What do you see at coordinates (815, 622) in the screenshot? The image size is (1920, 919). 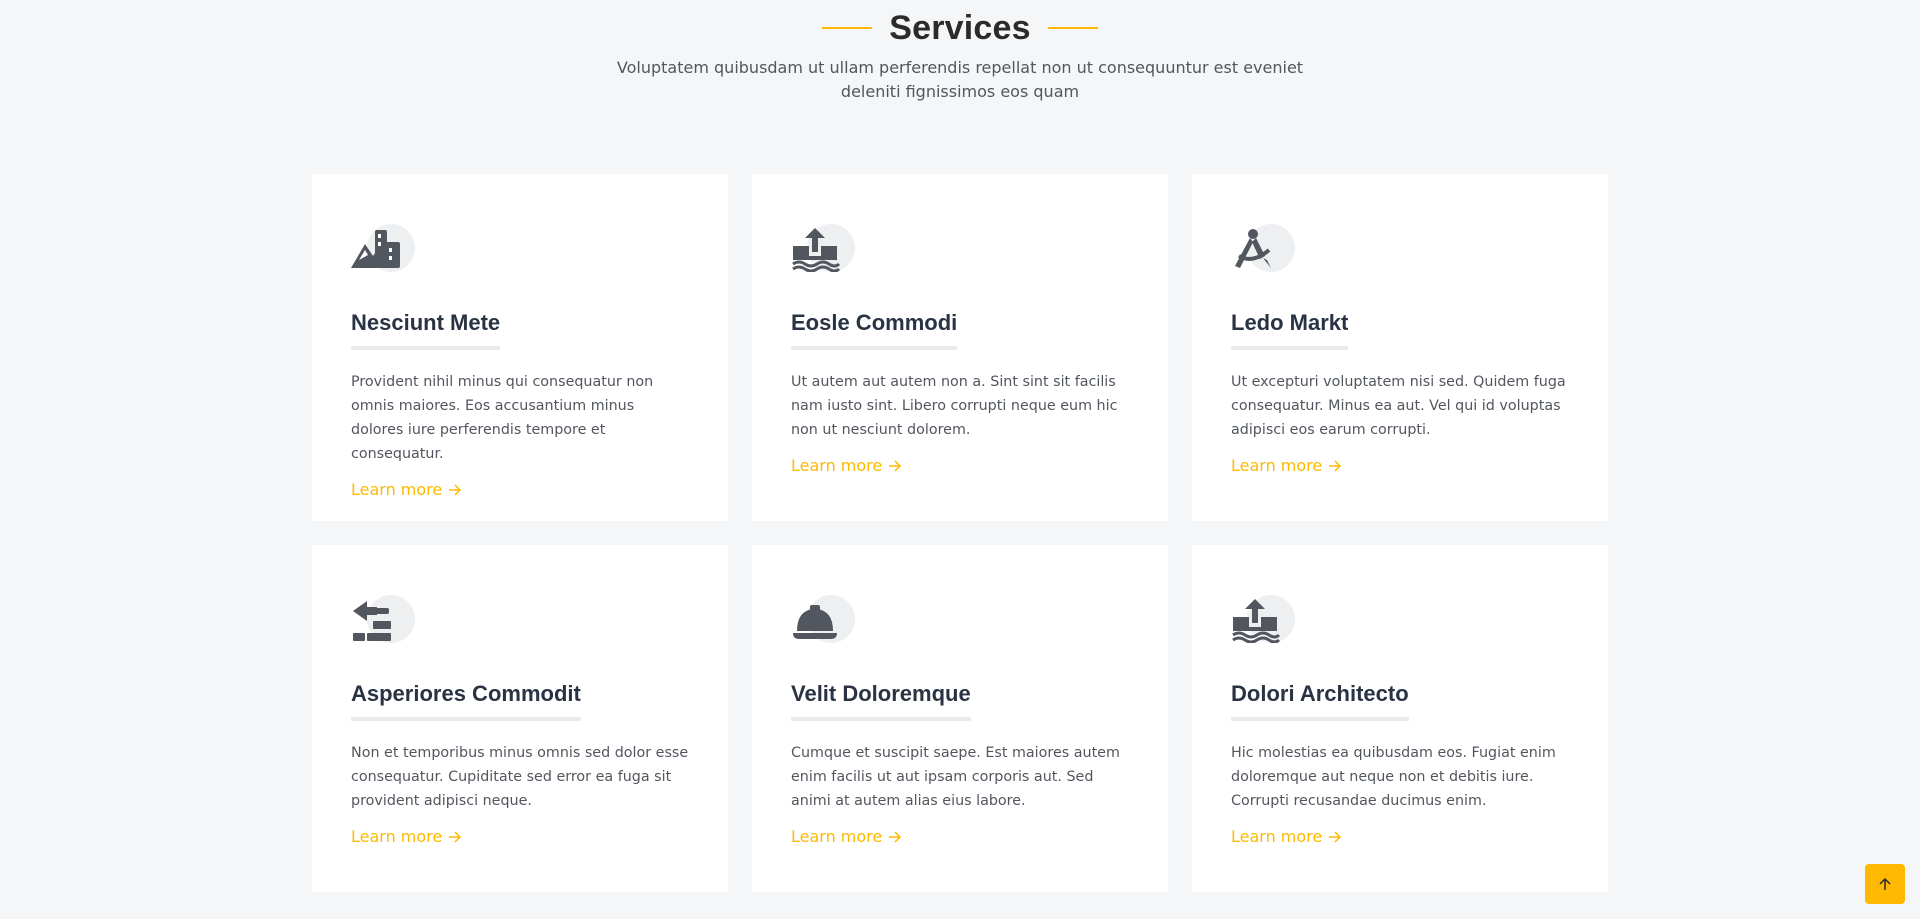 I see `helmet-safety-icon` at bounding box center [815, 622].